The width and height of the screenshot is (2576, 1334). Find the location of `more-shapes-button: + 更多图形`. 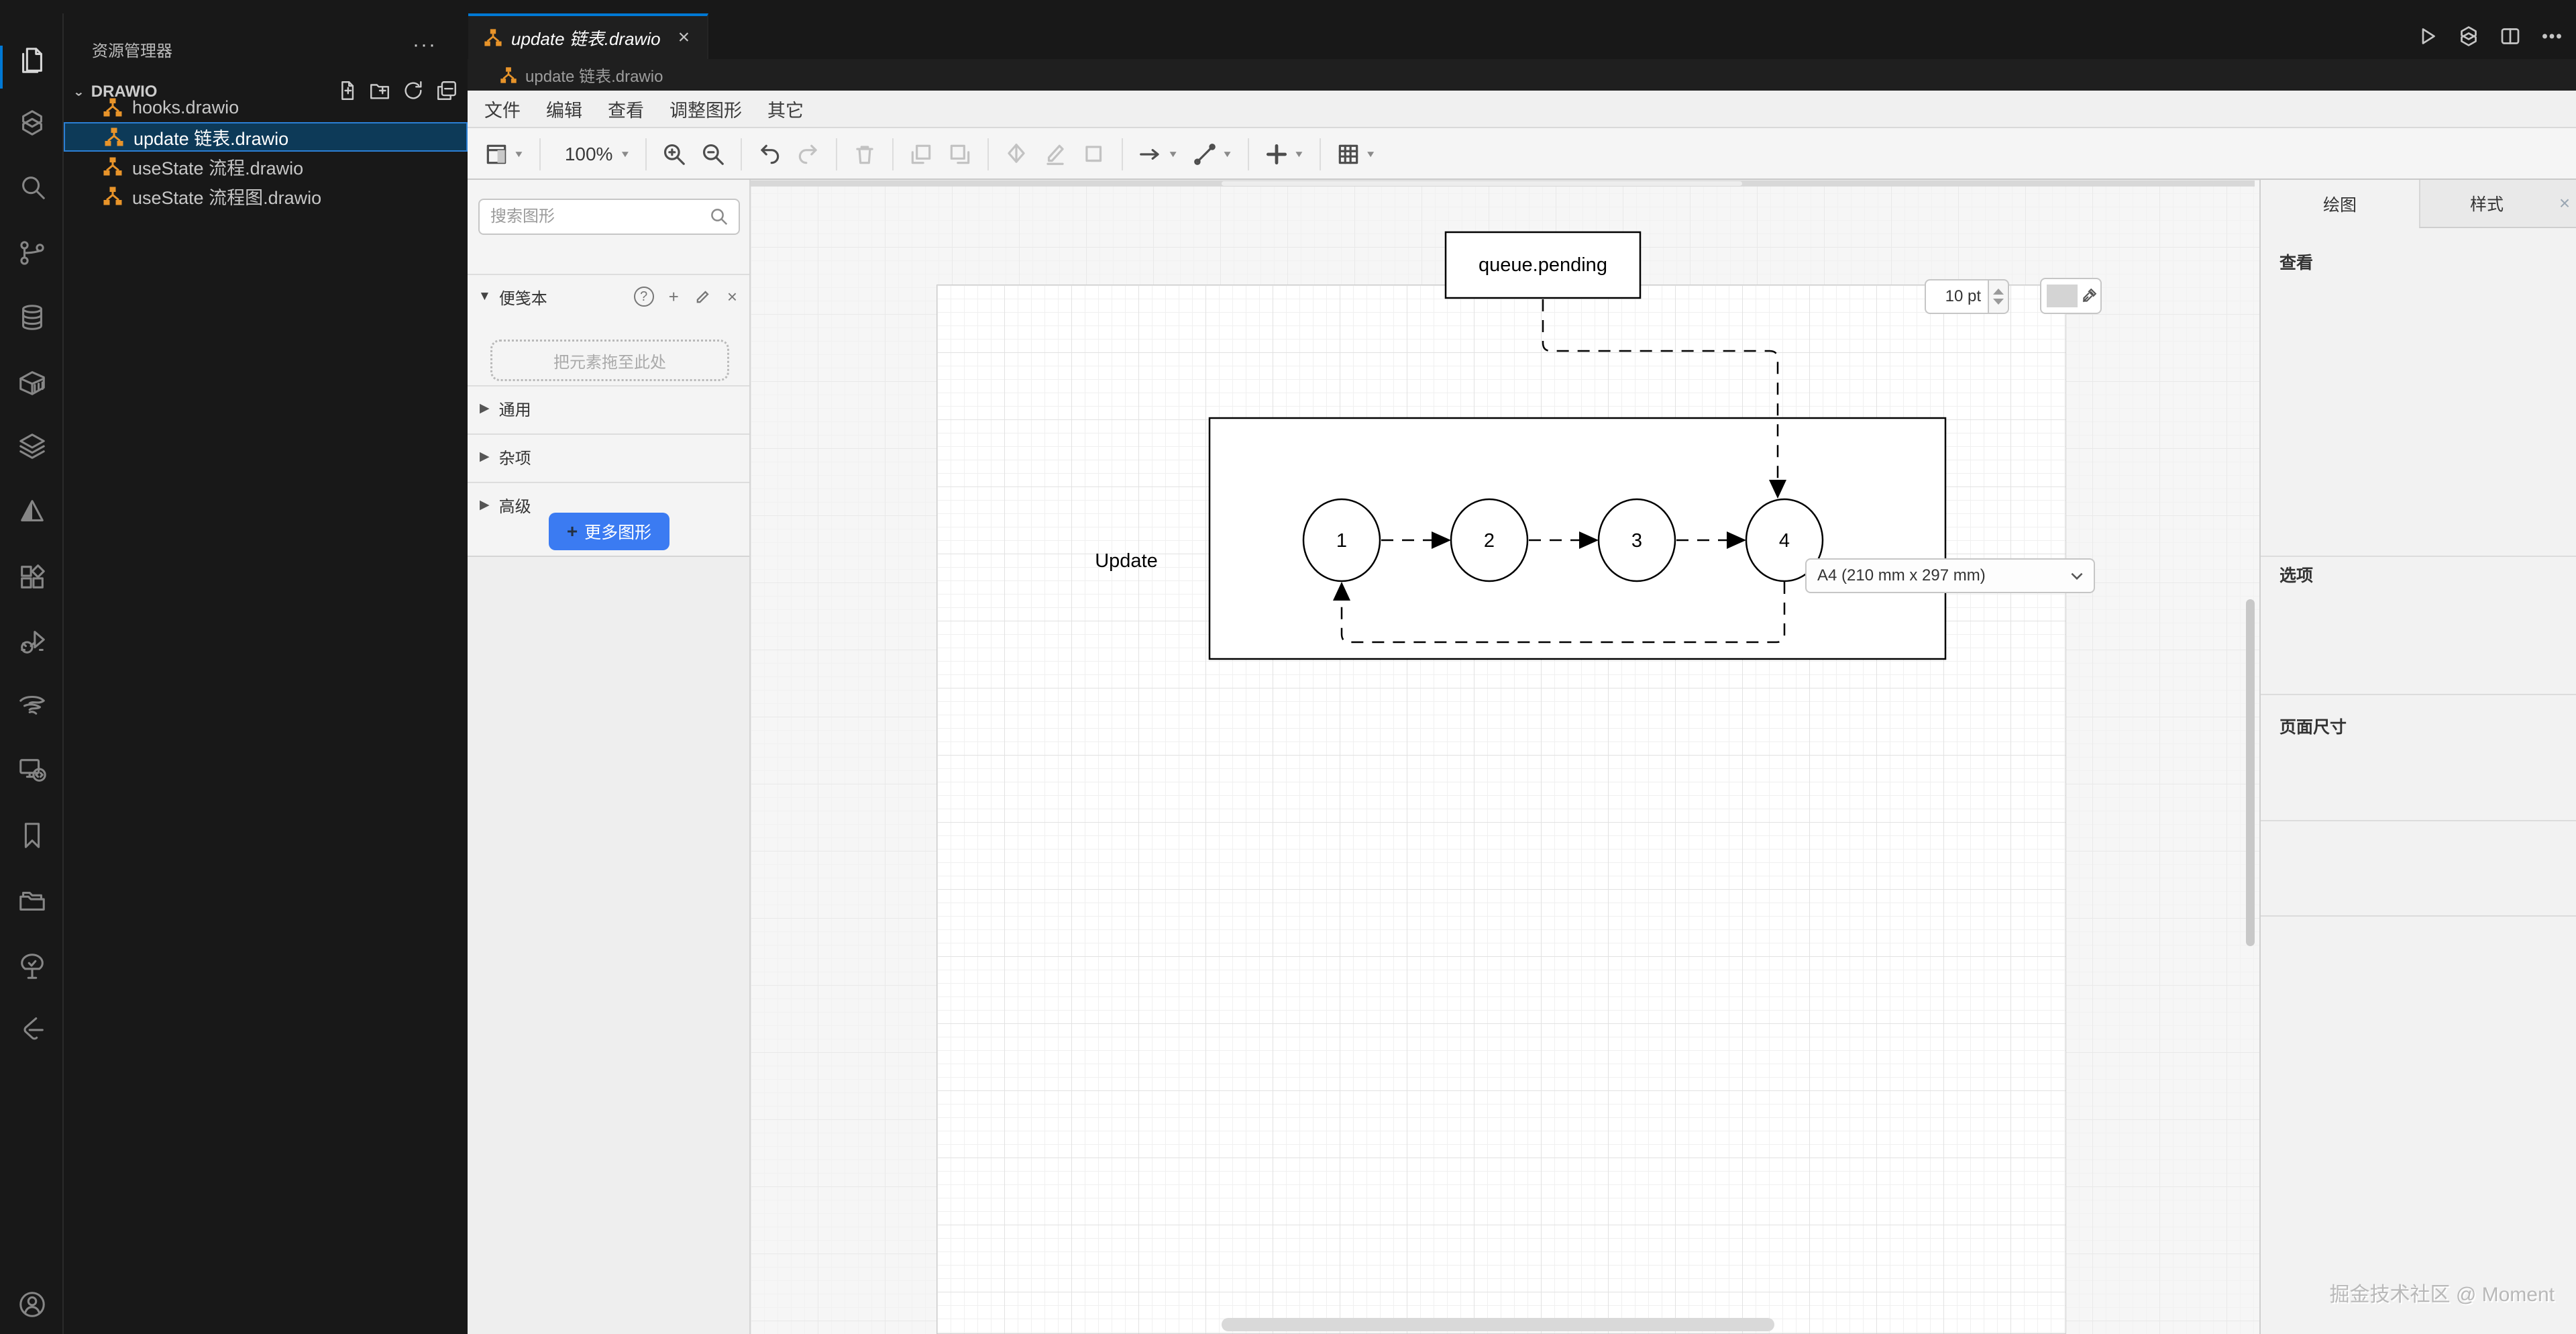

more-shapes-button: + 更多图形 is located at coordinates (609, 531).